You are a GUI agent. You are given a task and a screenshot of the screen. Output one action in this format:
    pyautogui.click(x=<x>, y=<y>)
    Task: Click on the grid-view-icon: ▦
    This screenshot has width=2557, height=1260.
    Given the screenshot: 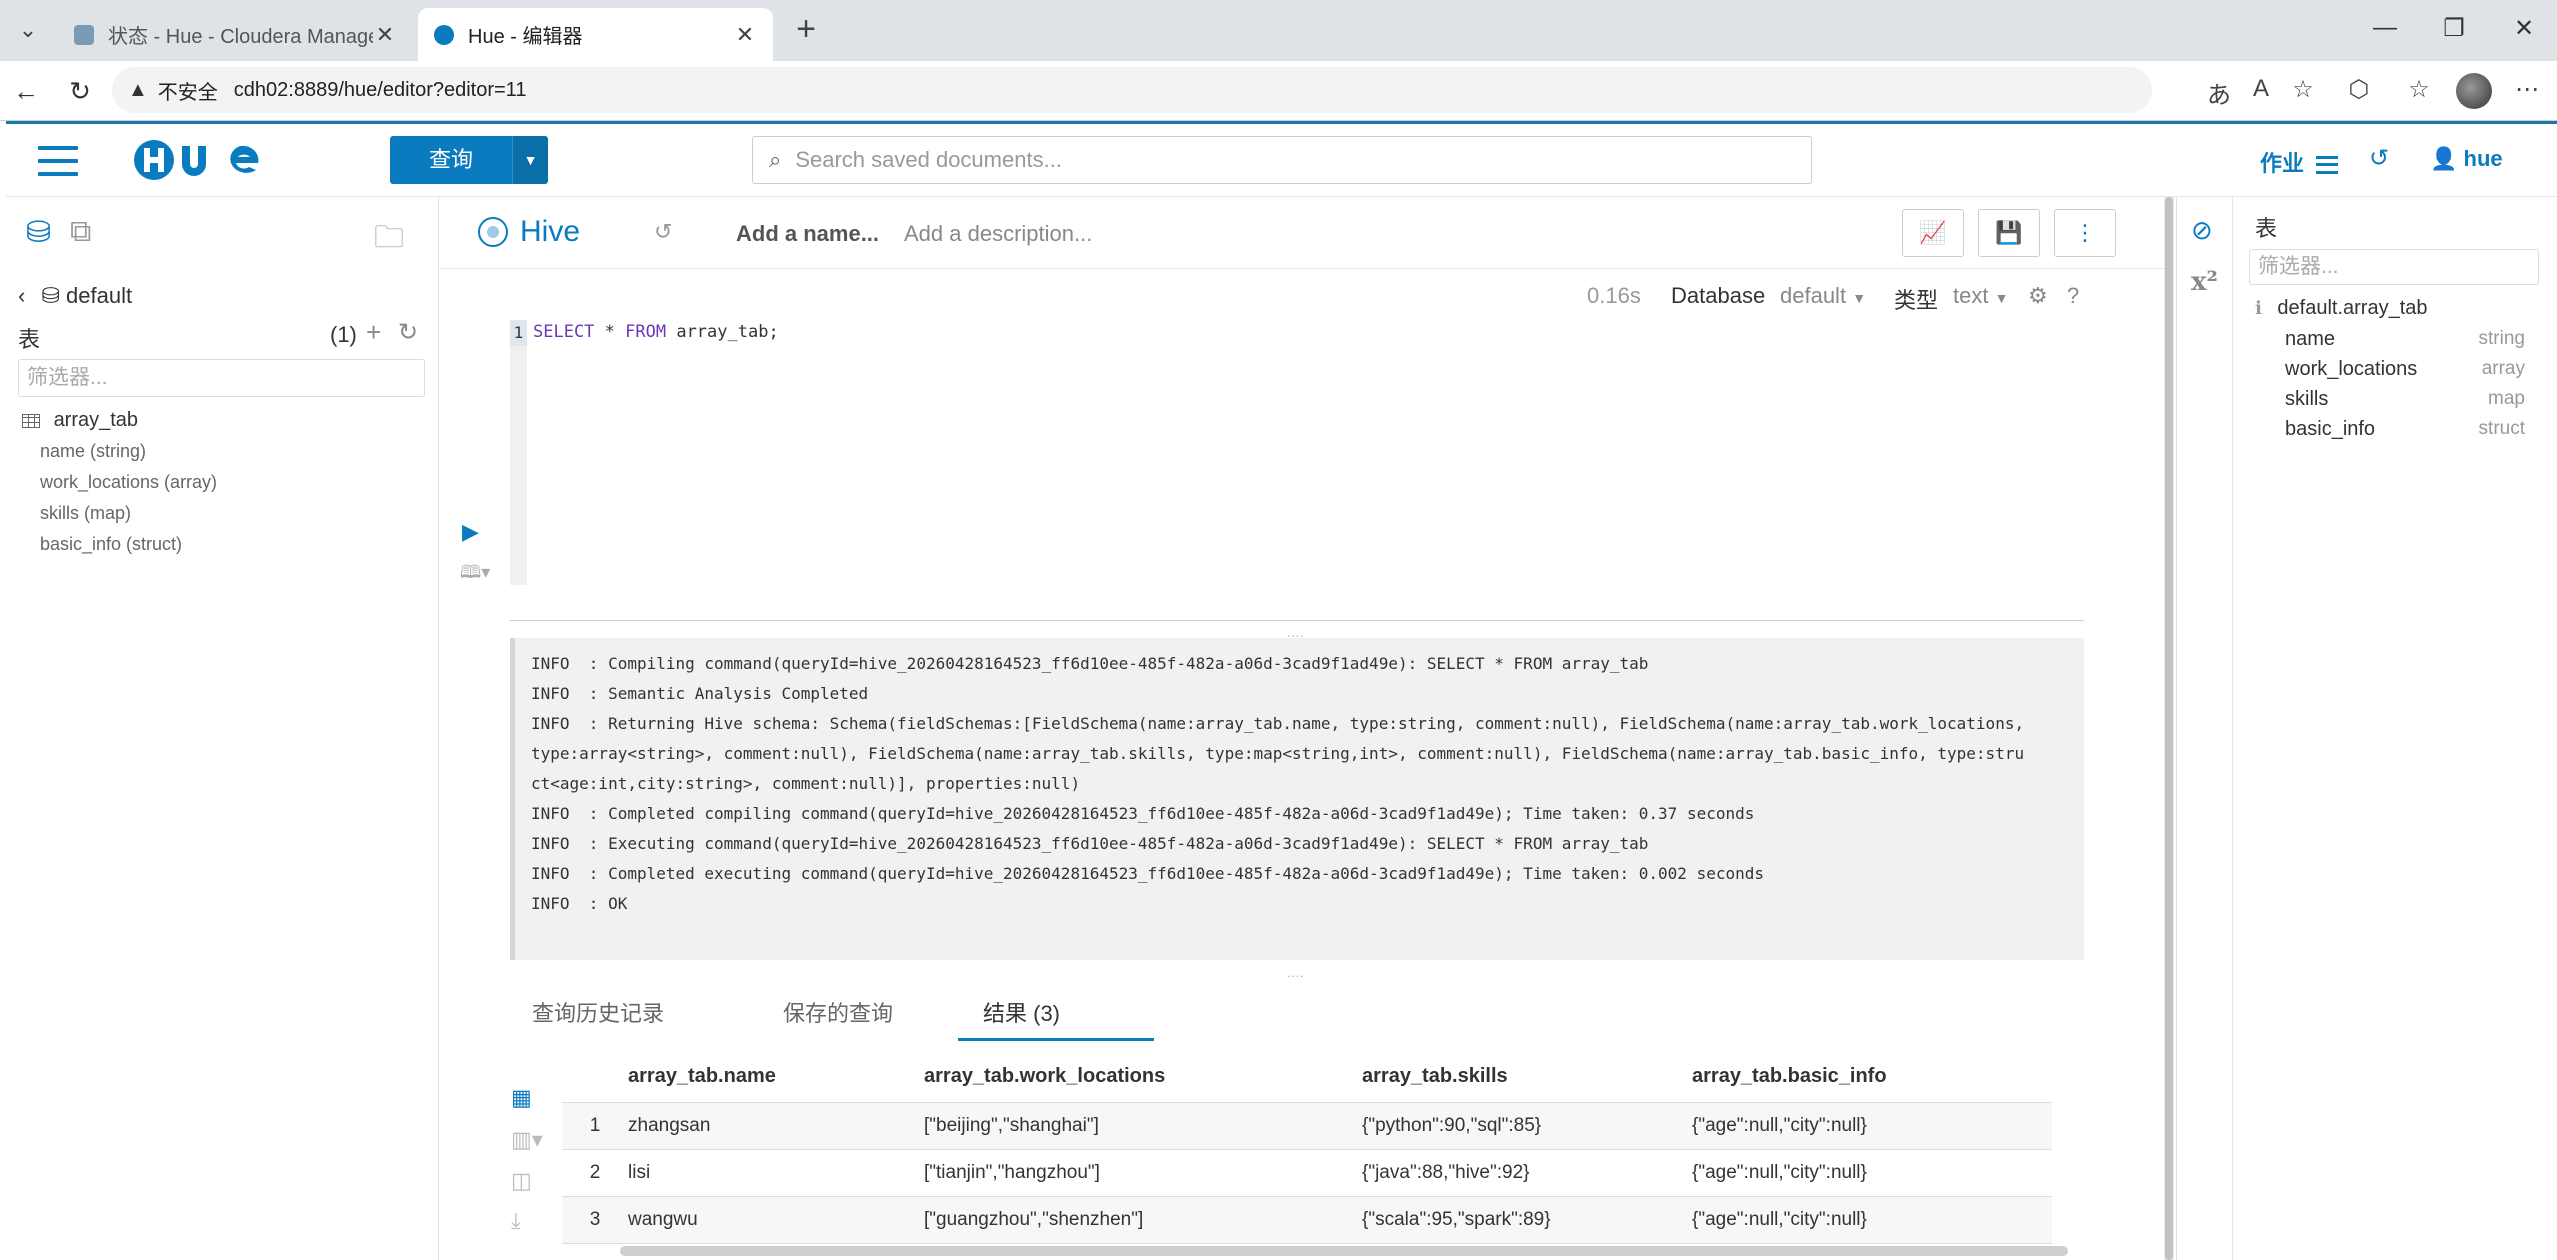 What is the action you would take?
    pyautogui.click(x=521, y=1098)
    